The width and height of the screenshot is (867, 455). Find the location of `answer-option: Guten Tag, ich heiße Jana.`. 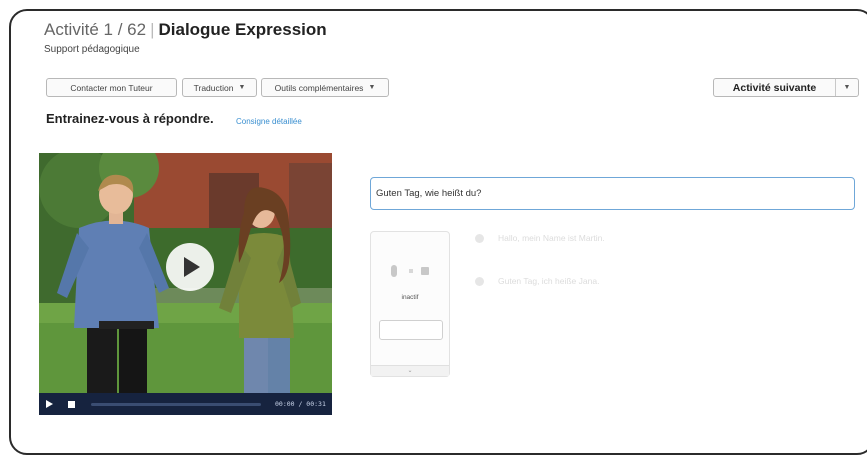

answer-option: Guten Tag, ich heiße Jana. is located at coordinates (537, 281).